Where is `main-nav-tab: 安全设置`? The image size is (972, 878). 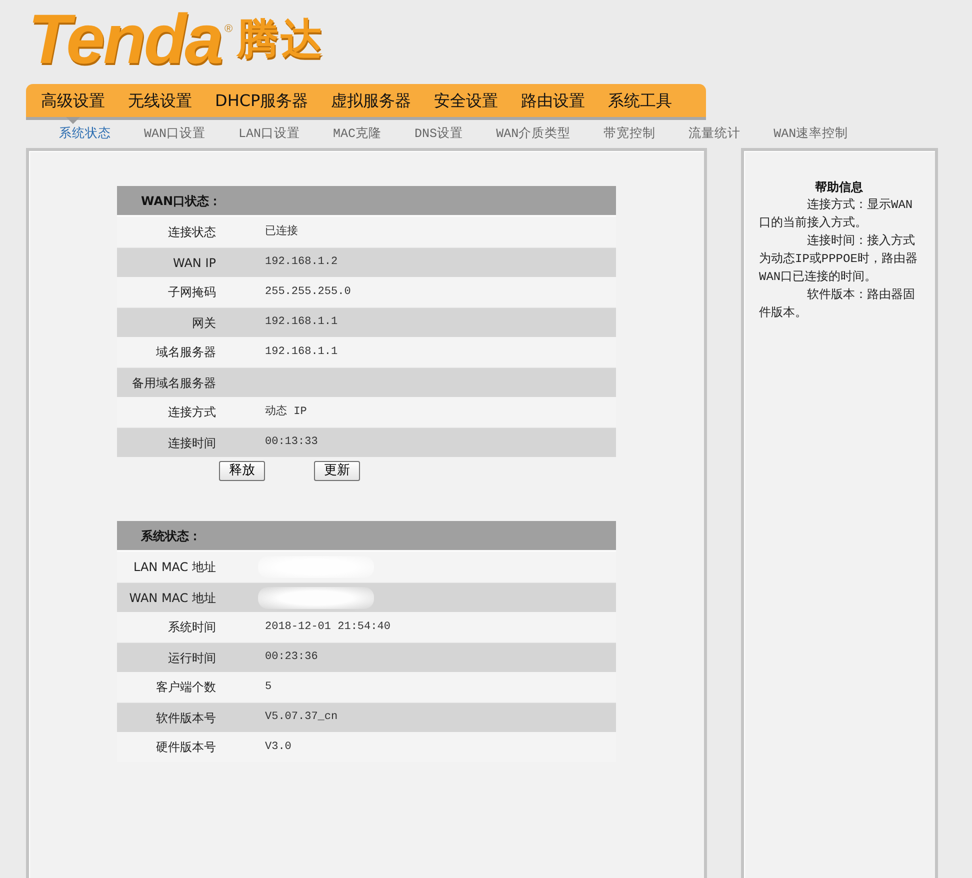
main-nav-tab: 安全设置 is located at coordinates (466, 100).